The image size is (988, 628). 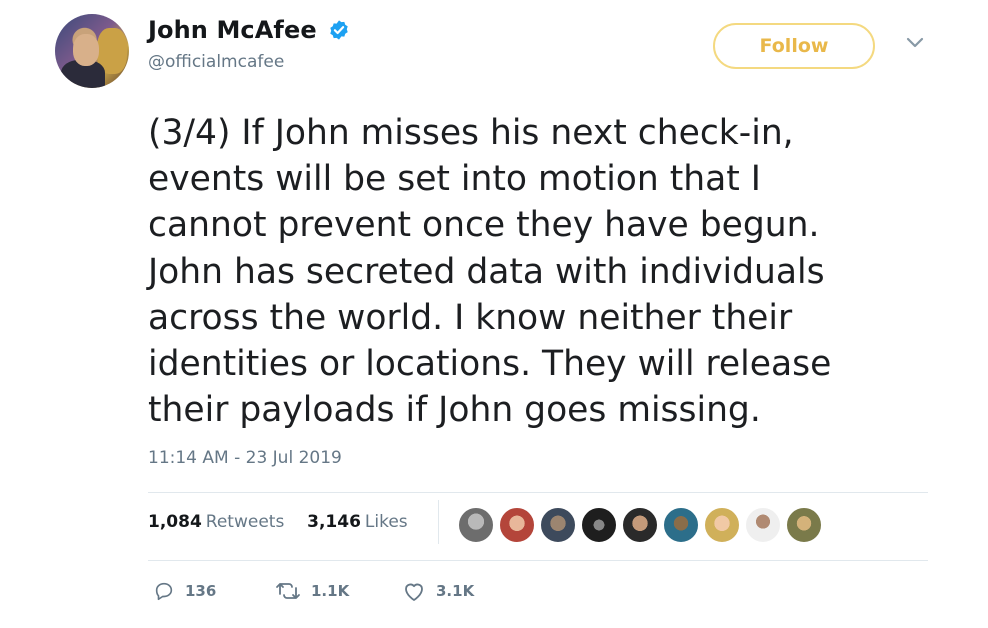 What do you see at coordinates (232, 30) in the screenshot?
I see `author-name: John McAfee` at bounding box center [232, 30].